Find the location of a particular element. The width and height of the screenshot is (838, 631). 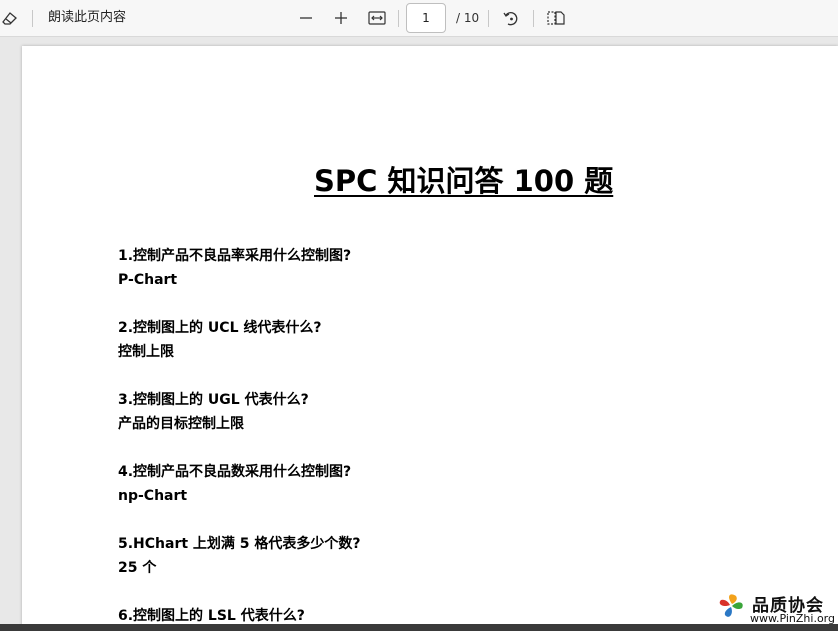

fit-width-icon is located at coordinates (377, 18).